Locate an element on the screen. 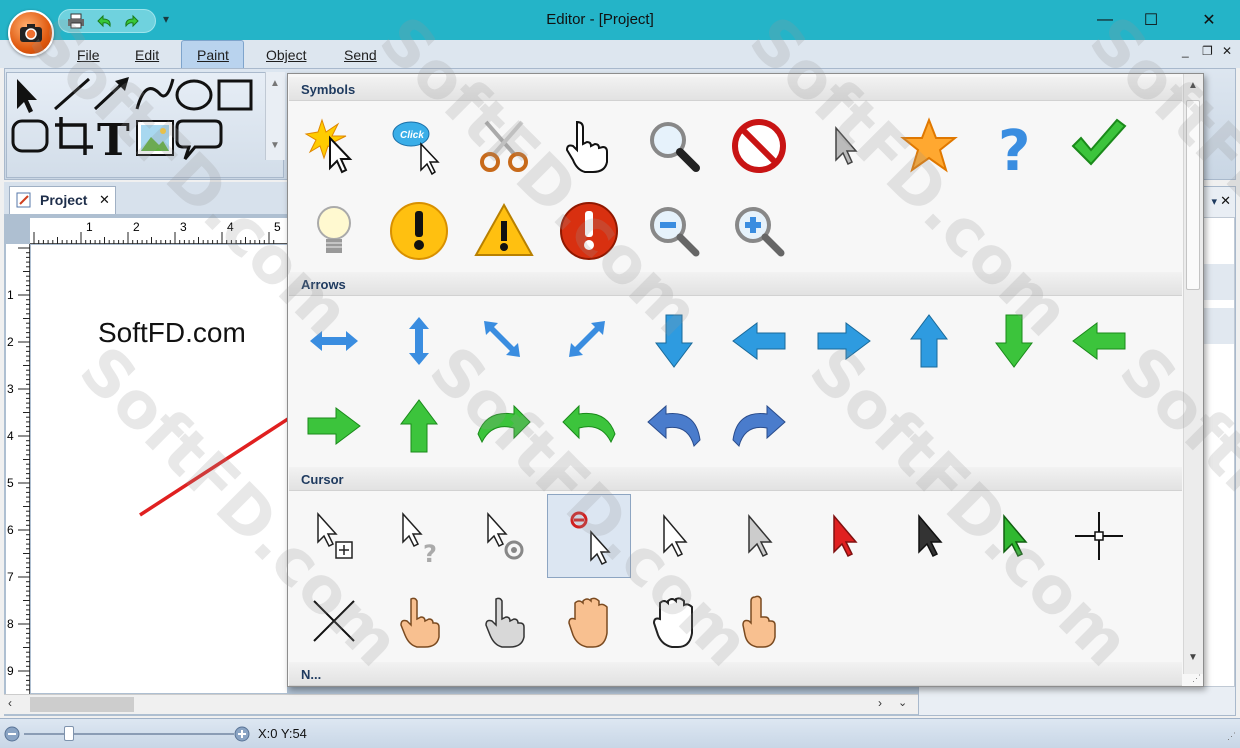 The image size is (1240, 748). arrow-down-blue-icon is located at coordinates (674, 341).